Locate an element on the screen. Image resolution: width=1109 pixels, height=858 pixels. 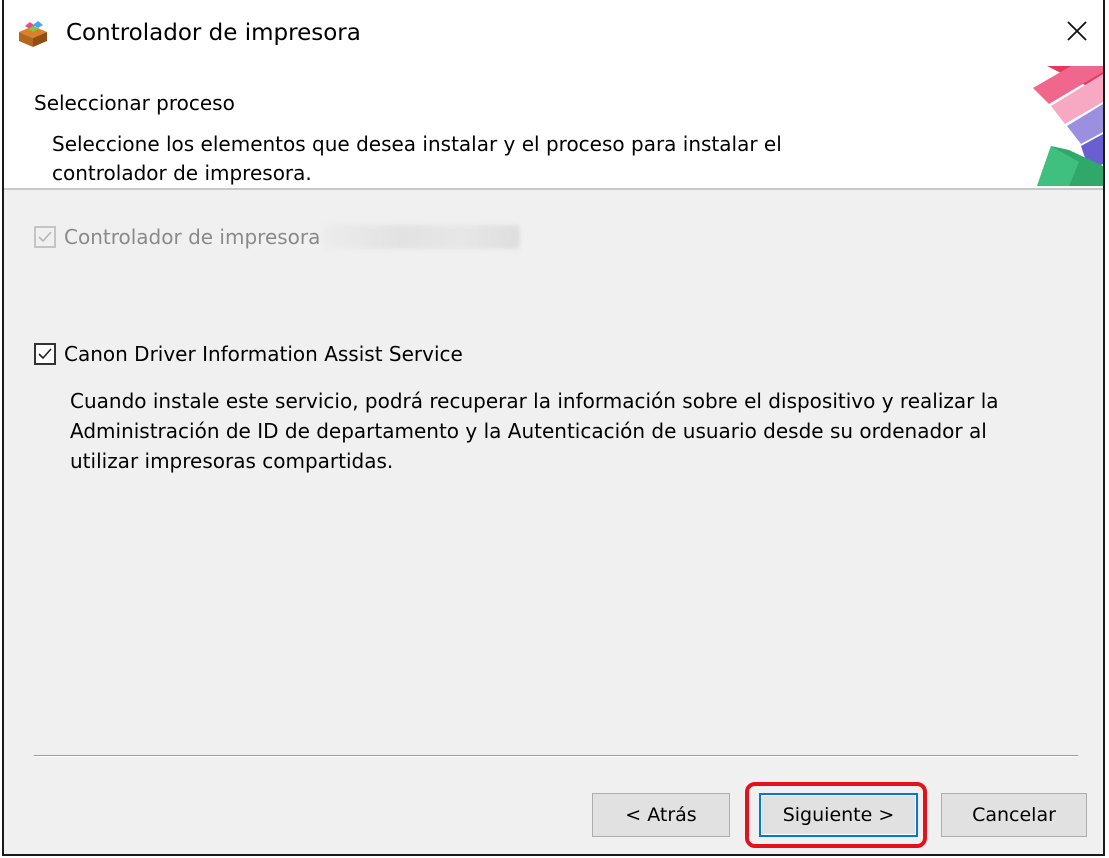
assist-service-checkbox is located at coordinates (45, 354).